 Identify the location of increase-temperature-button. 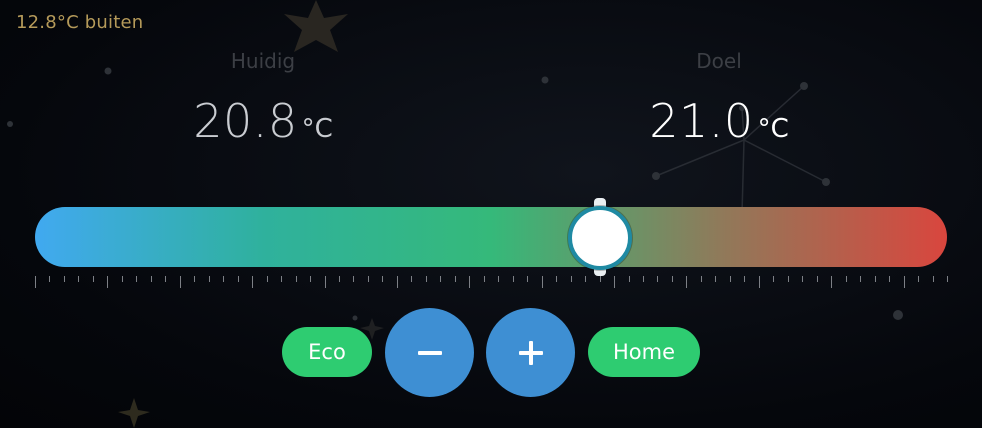
(530, 352).